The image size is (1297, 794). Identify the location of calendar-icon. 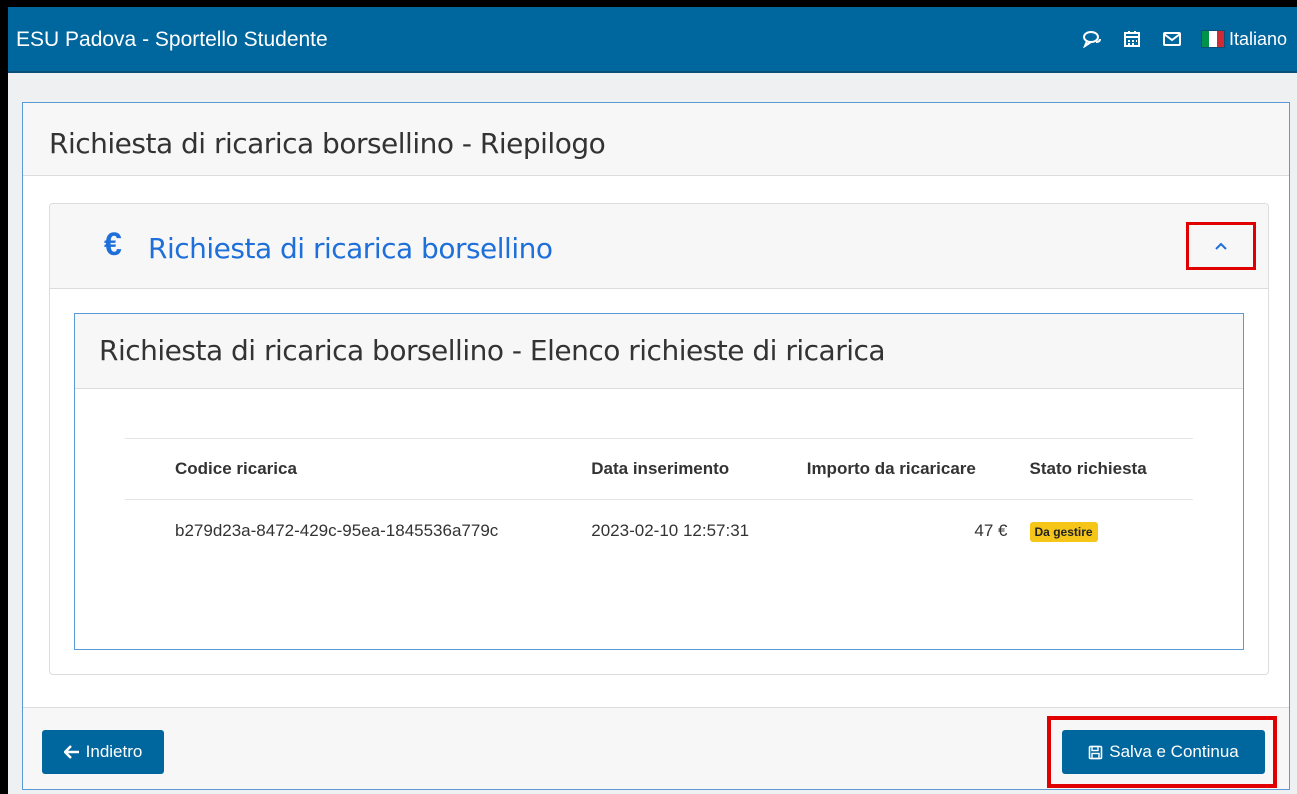
(1132, 39).